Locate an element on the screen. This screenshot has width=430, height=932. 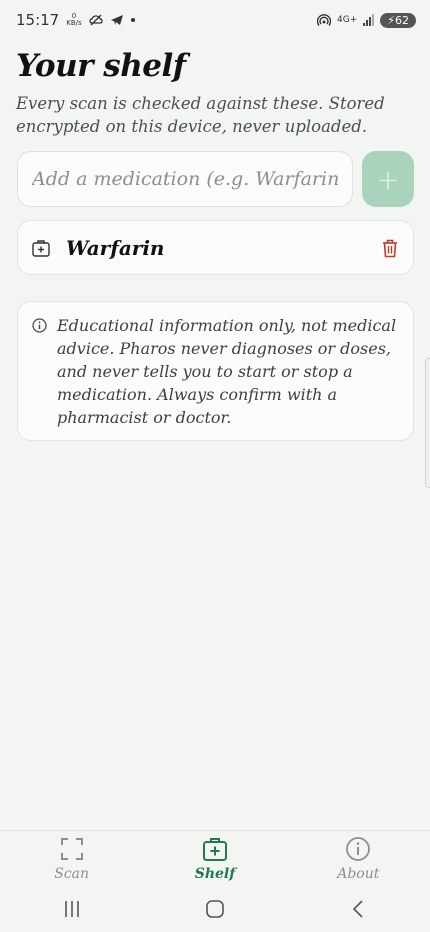
hotspot-icon is located at coordinates (324, 20).